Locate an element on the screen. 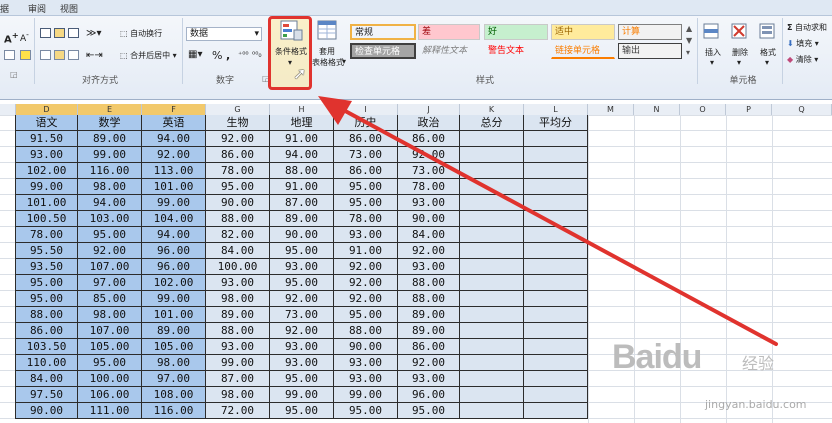 The image size is (832, 423). grow-font-icon: A+ is located at coordinates (11, 37).